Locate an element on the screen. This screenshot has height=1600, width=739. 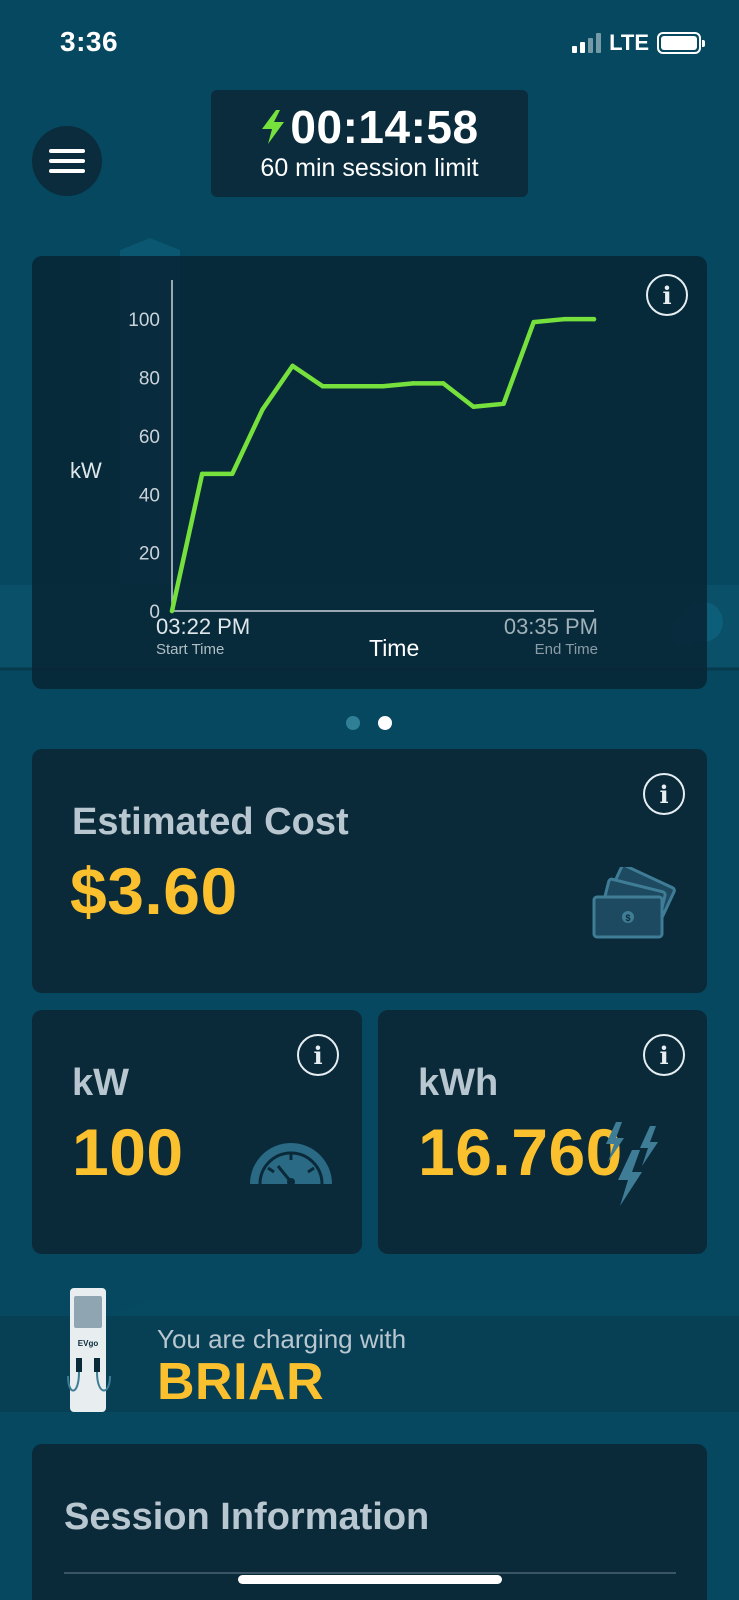
y-tick-label: 100 is located at coordinates (144, 320).